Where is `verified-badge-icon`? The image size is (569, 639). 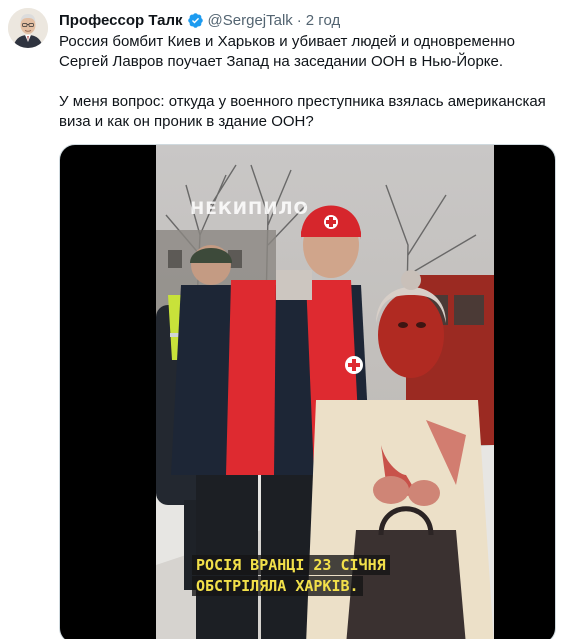 verified-badge-icon is located at coordinates (195, 20).